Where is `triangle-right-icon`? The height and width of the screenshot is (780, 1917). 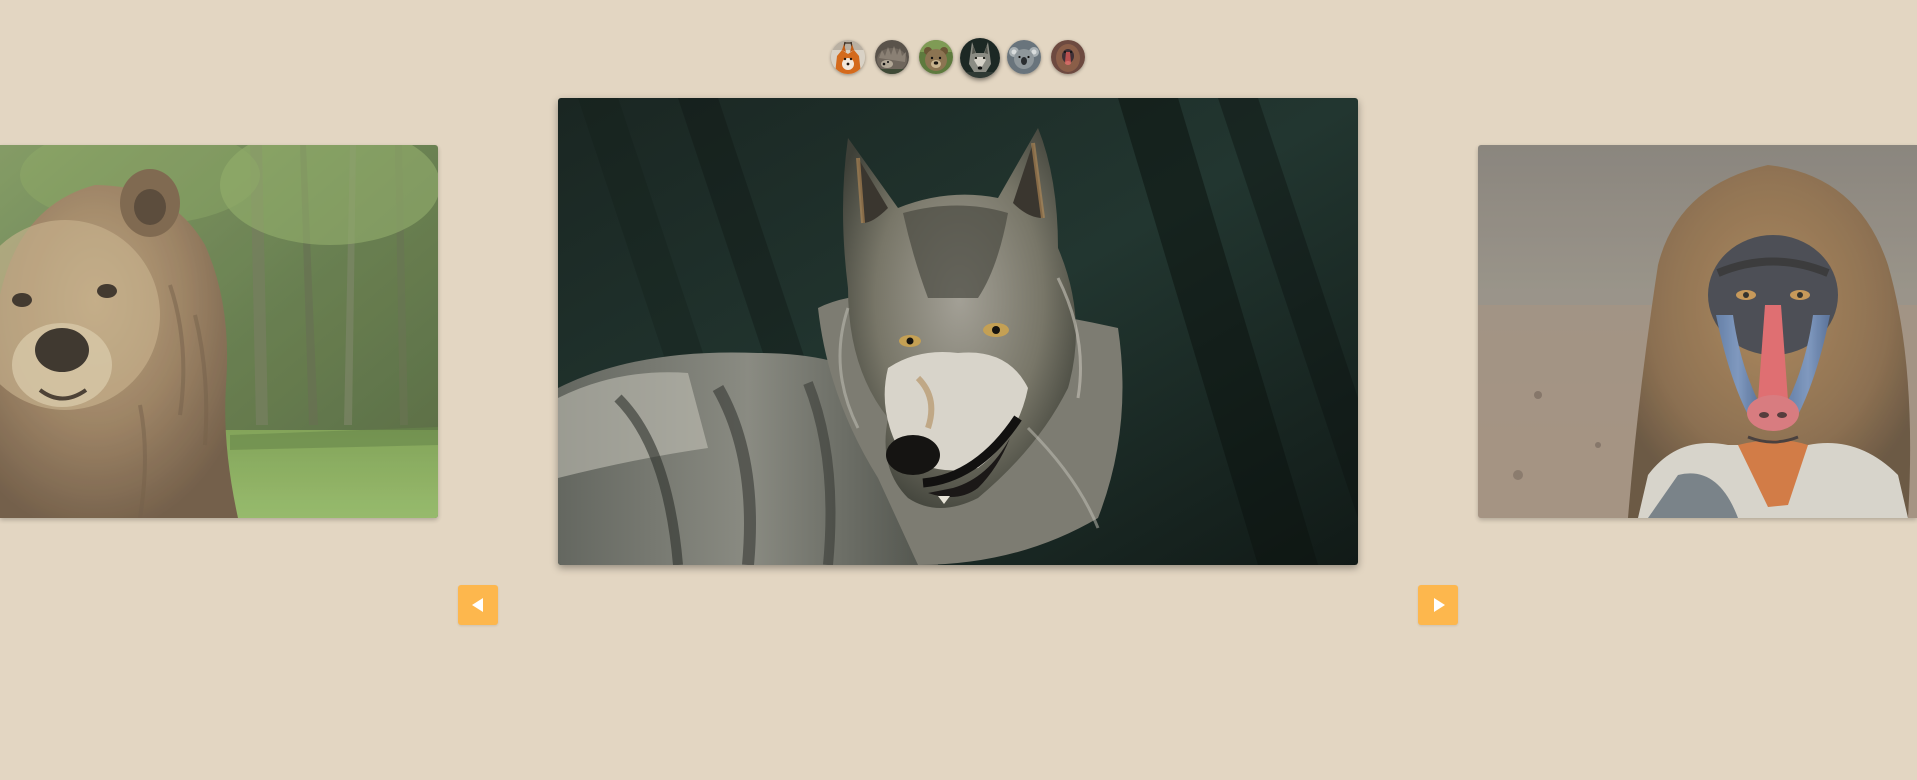
triangle-right-icon is located at coordinates (1439, 605).